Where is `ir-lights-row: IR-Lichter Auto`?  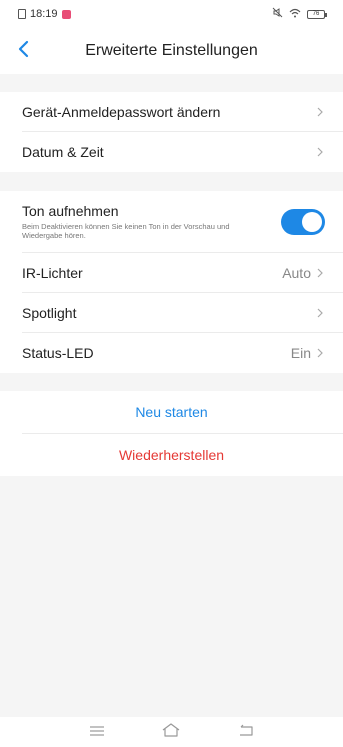 ir-lights-row: IR-Lichter Auto is located at coordinates (182, 273).